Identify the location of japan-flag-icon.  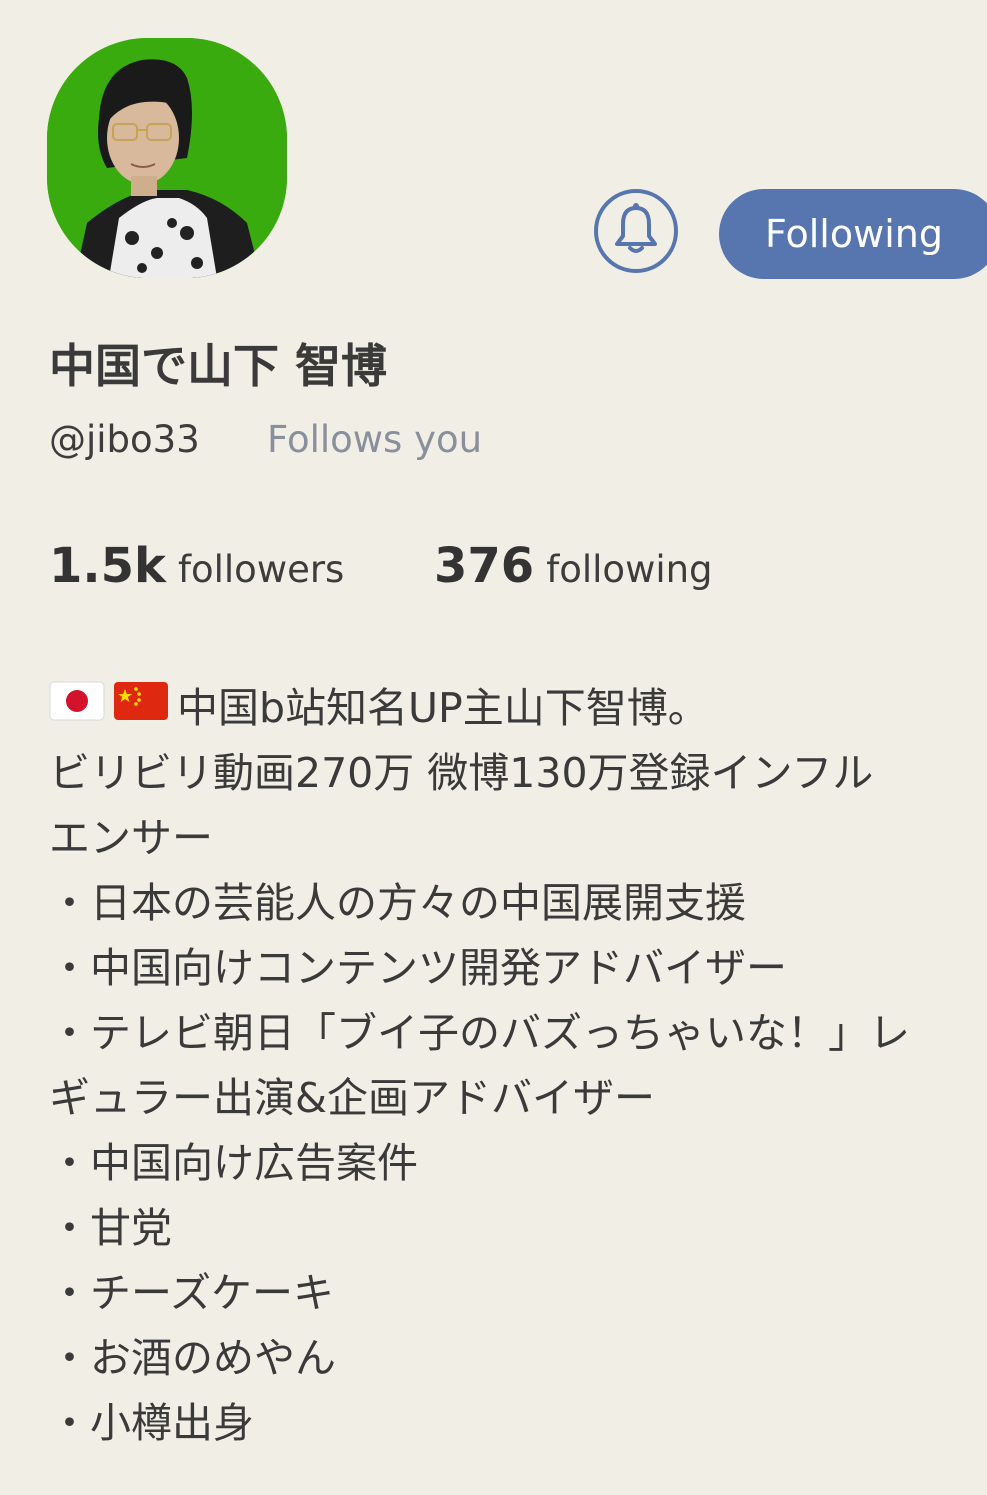
(77, 708).